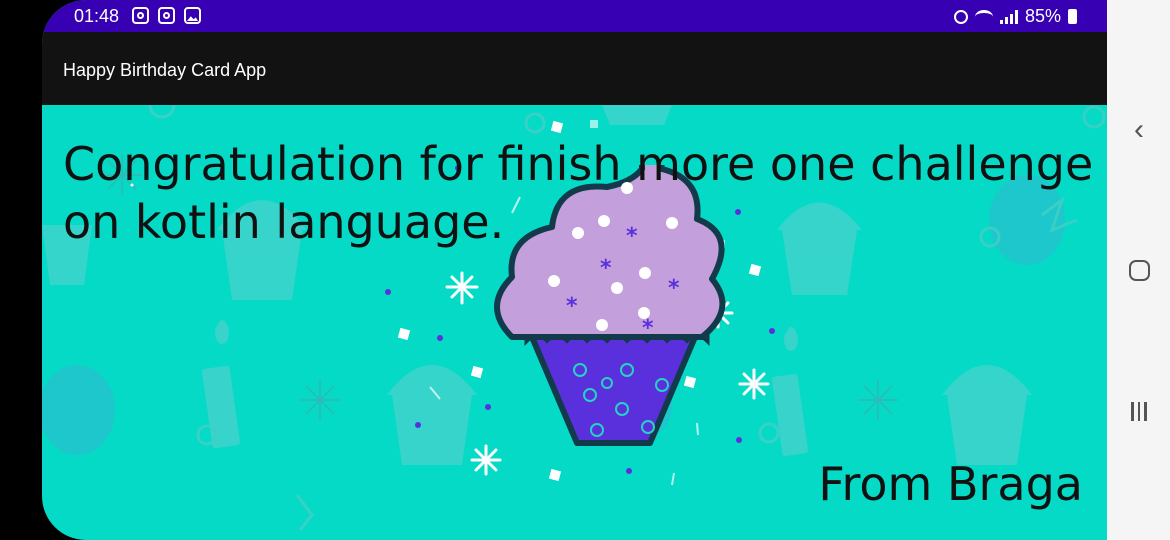 The image size is (1170, 540). What do you see at coordinates (1139, 130) in the screenshot?
I see `chevron-left-icon: ‹` at bounding box center [1139, 130].